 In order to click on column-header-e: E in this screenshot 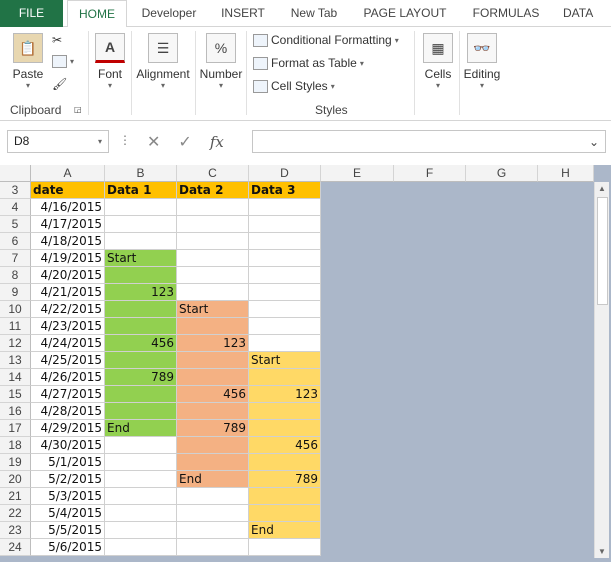, I will do `click(357, 173)`.